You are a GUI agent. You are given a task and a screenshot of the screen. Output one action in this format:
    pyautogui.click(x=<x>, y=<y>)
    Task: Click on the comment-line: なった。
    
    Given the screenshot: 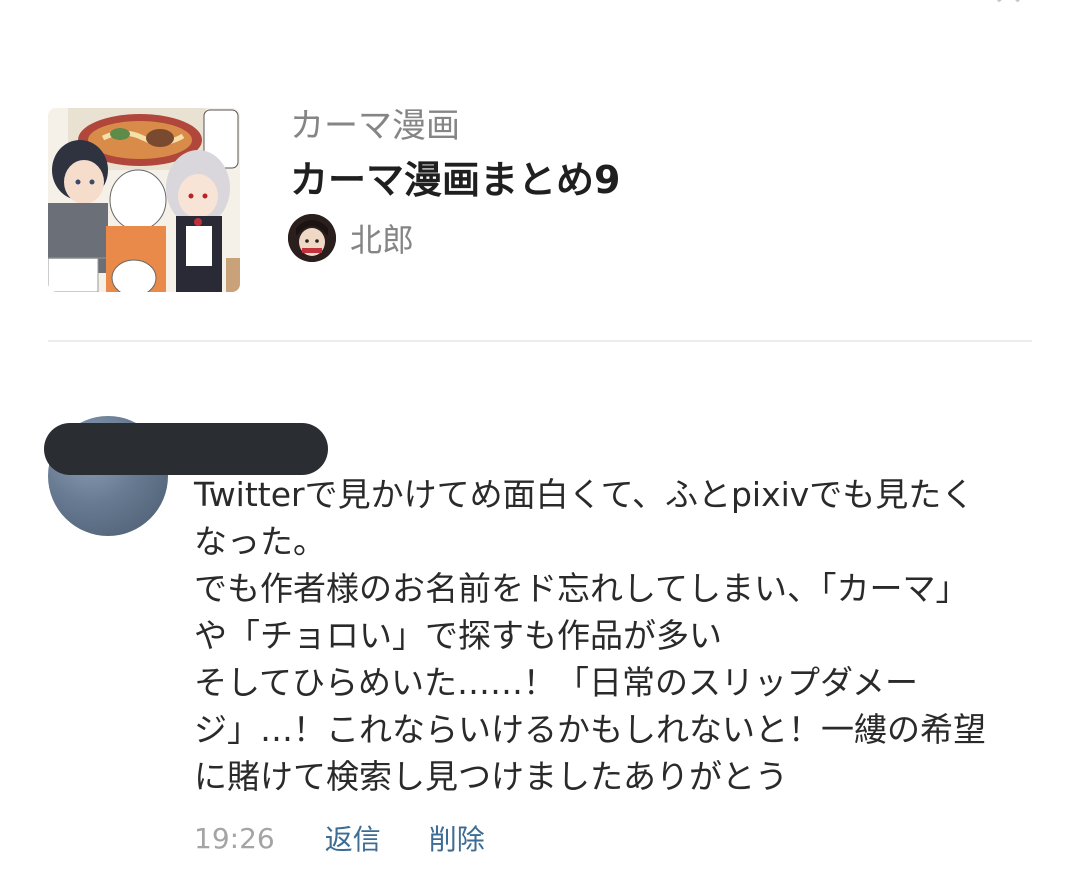 What is the action you would take?
    pyautogui.click(x=260, y=541)
    